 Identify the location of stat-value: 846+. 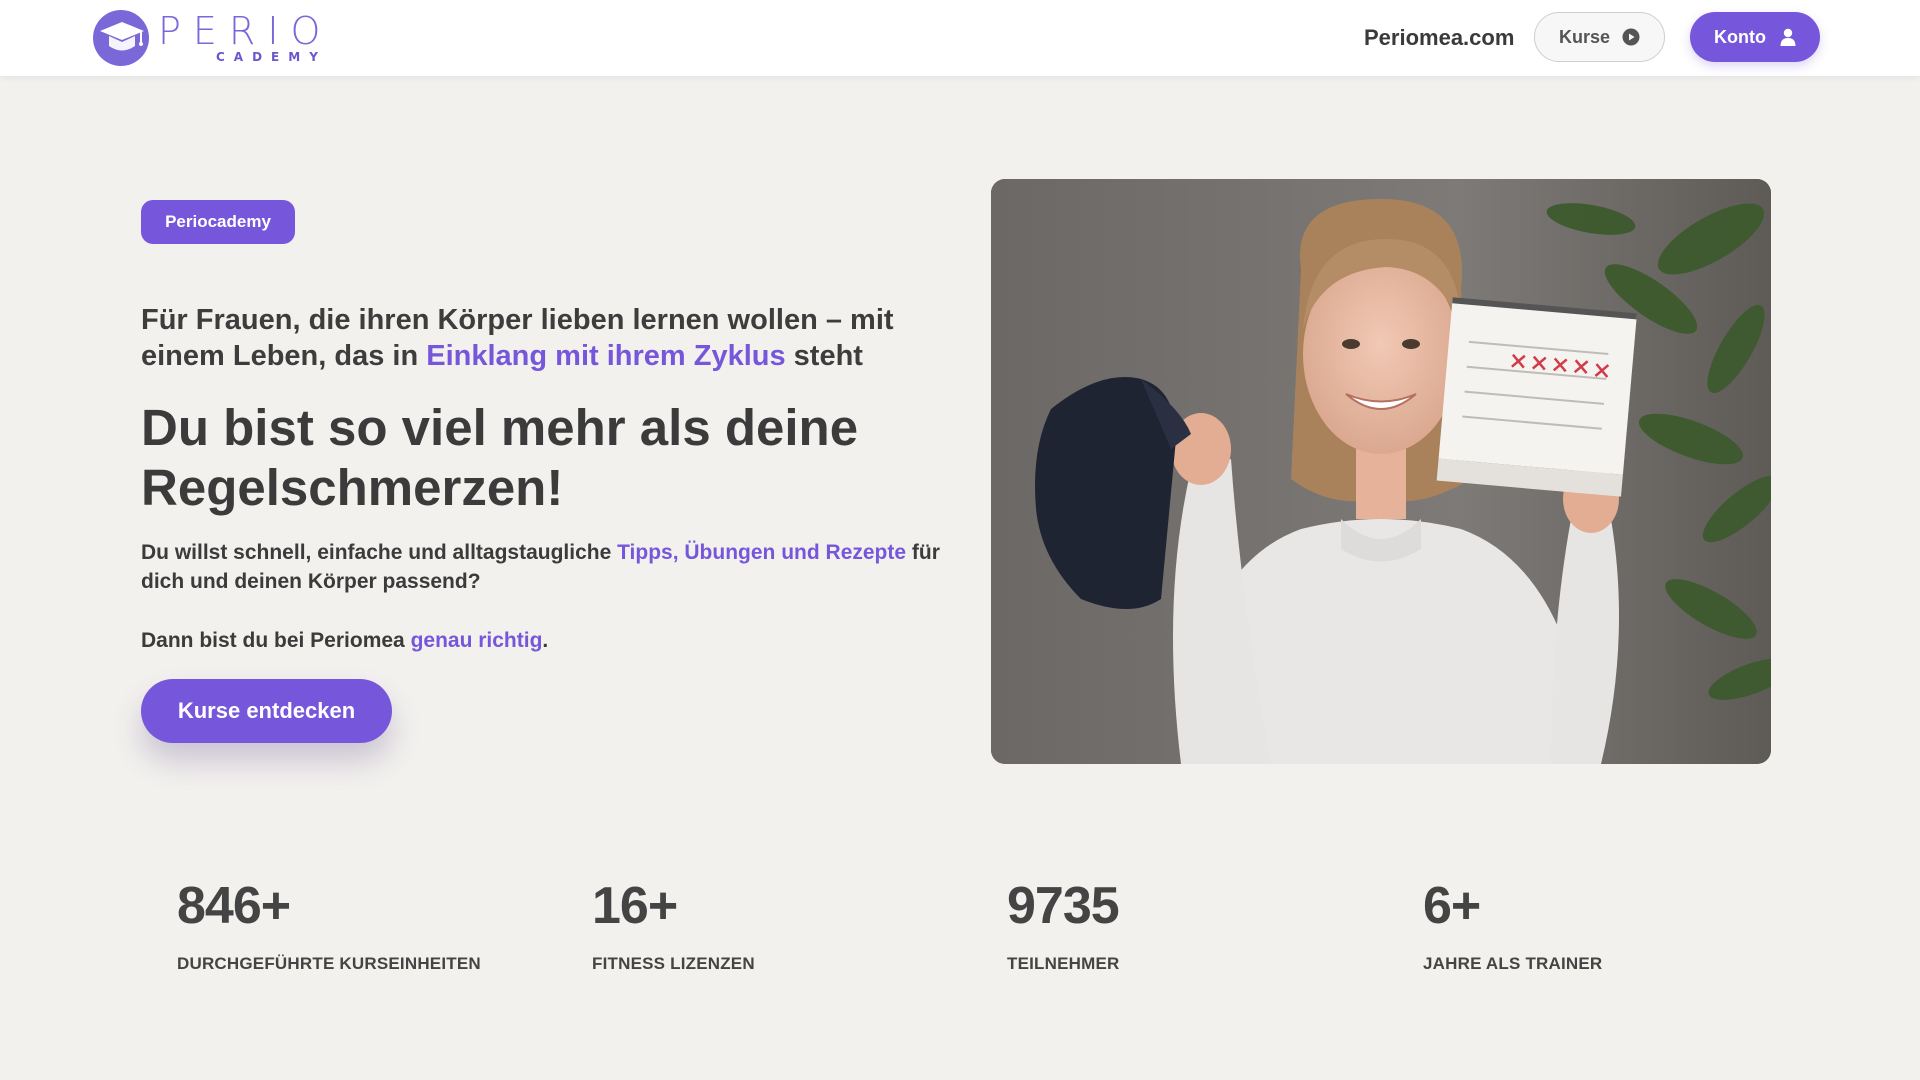
(234, 906).